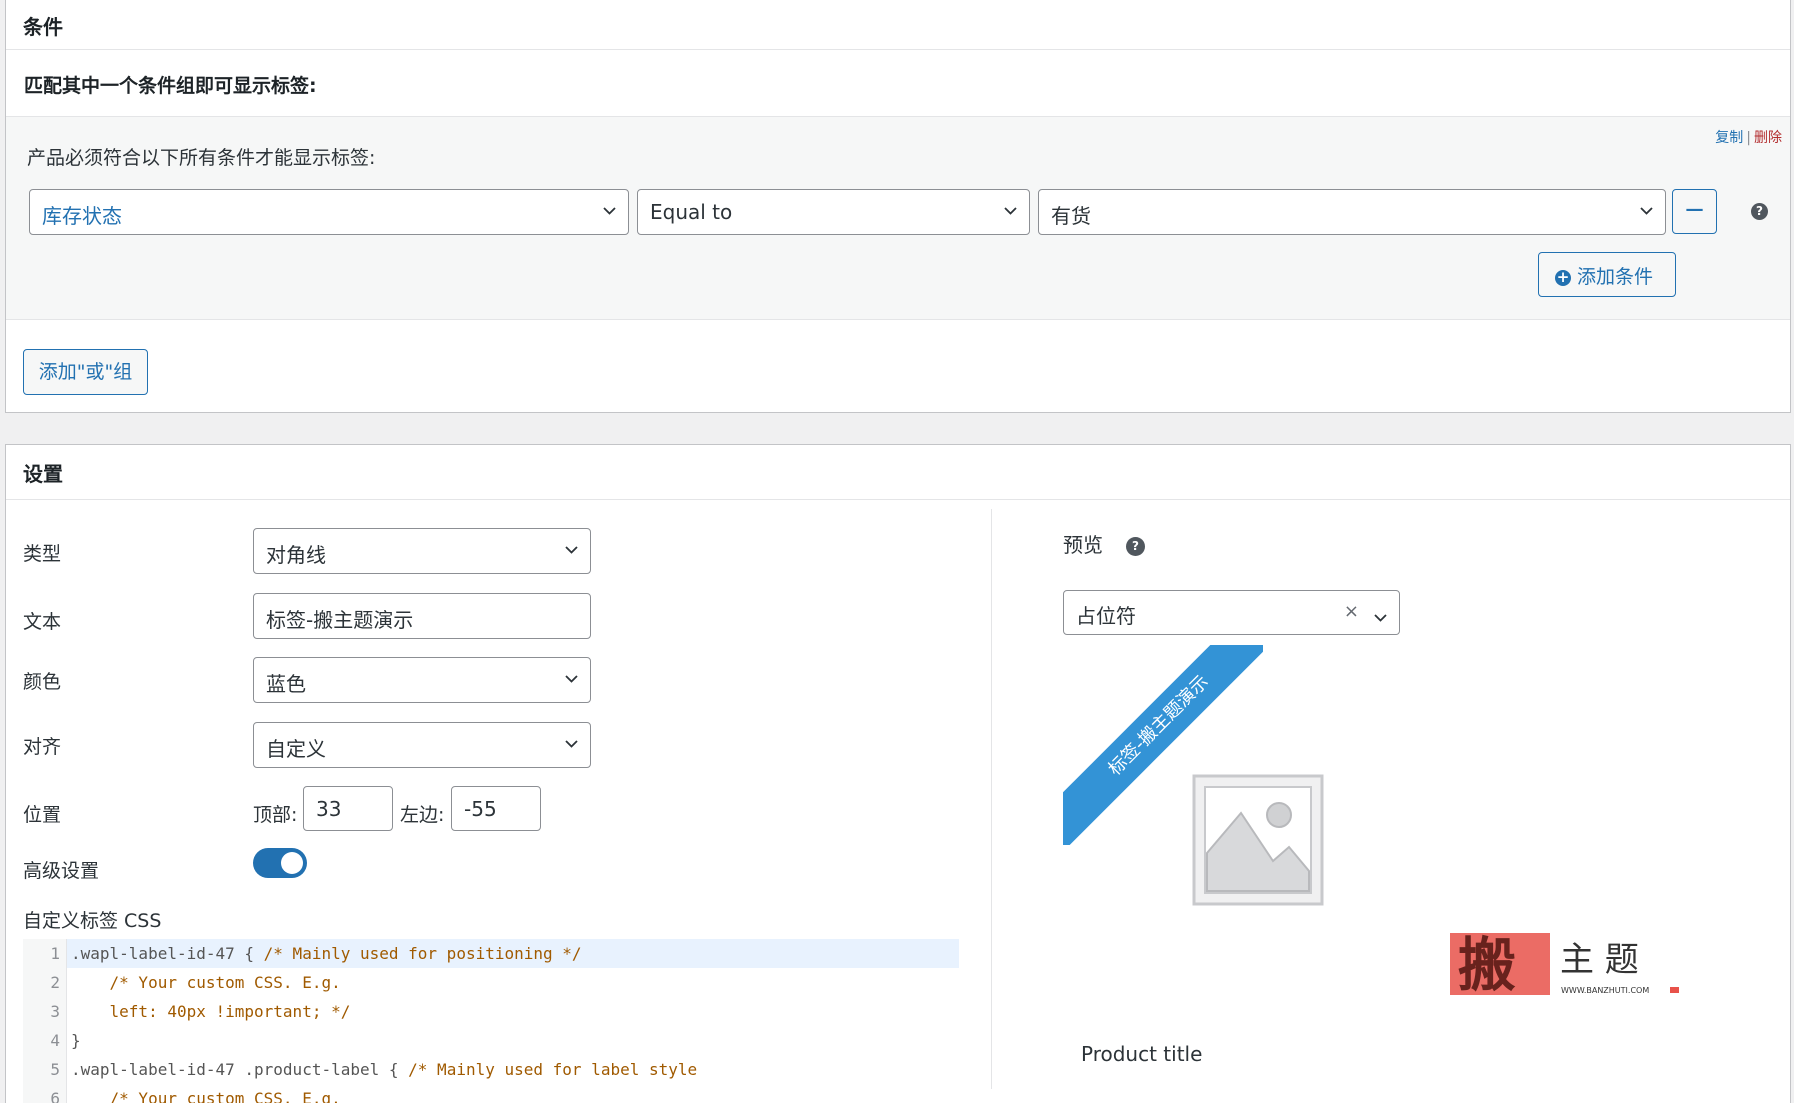  I want to click on color-label: 颜色, so click(42, 682).